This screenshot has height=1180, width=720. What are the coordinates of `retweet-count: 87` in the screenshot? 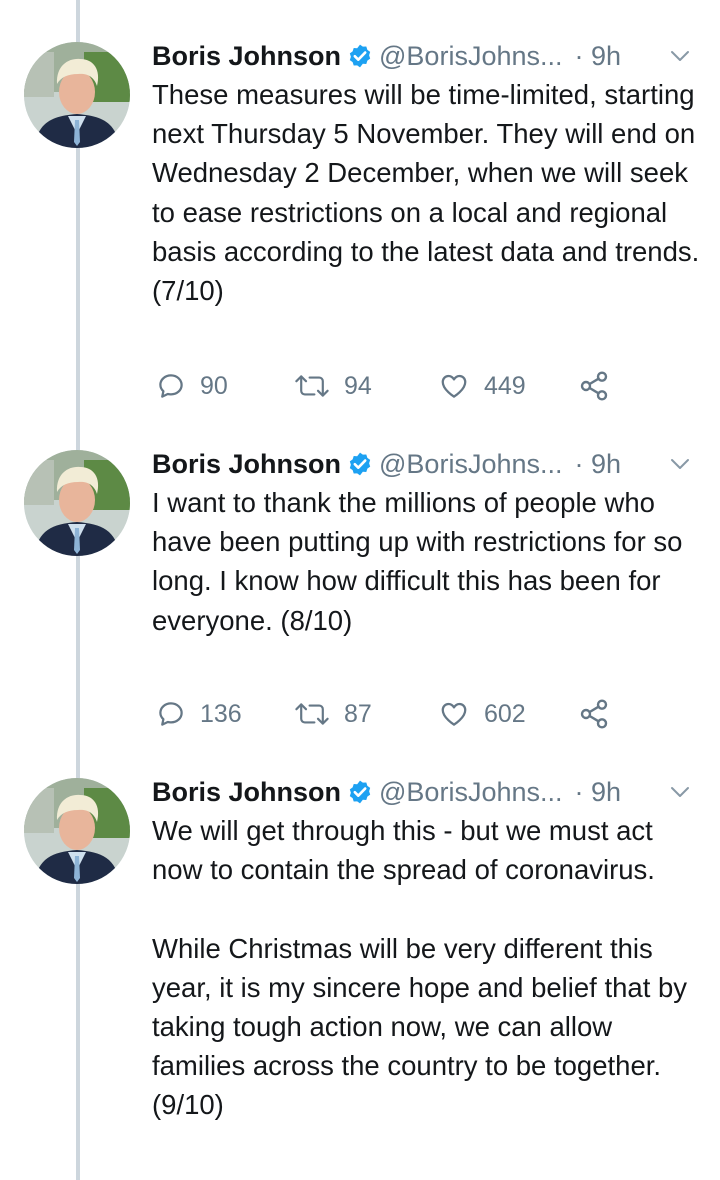 It's located at (358, 713).